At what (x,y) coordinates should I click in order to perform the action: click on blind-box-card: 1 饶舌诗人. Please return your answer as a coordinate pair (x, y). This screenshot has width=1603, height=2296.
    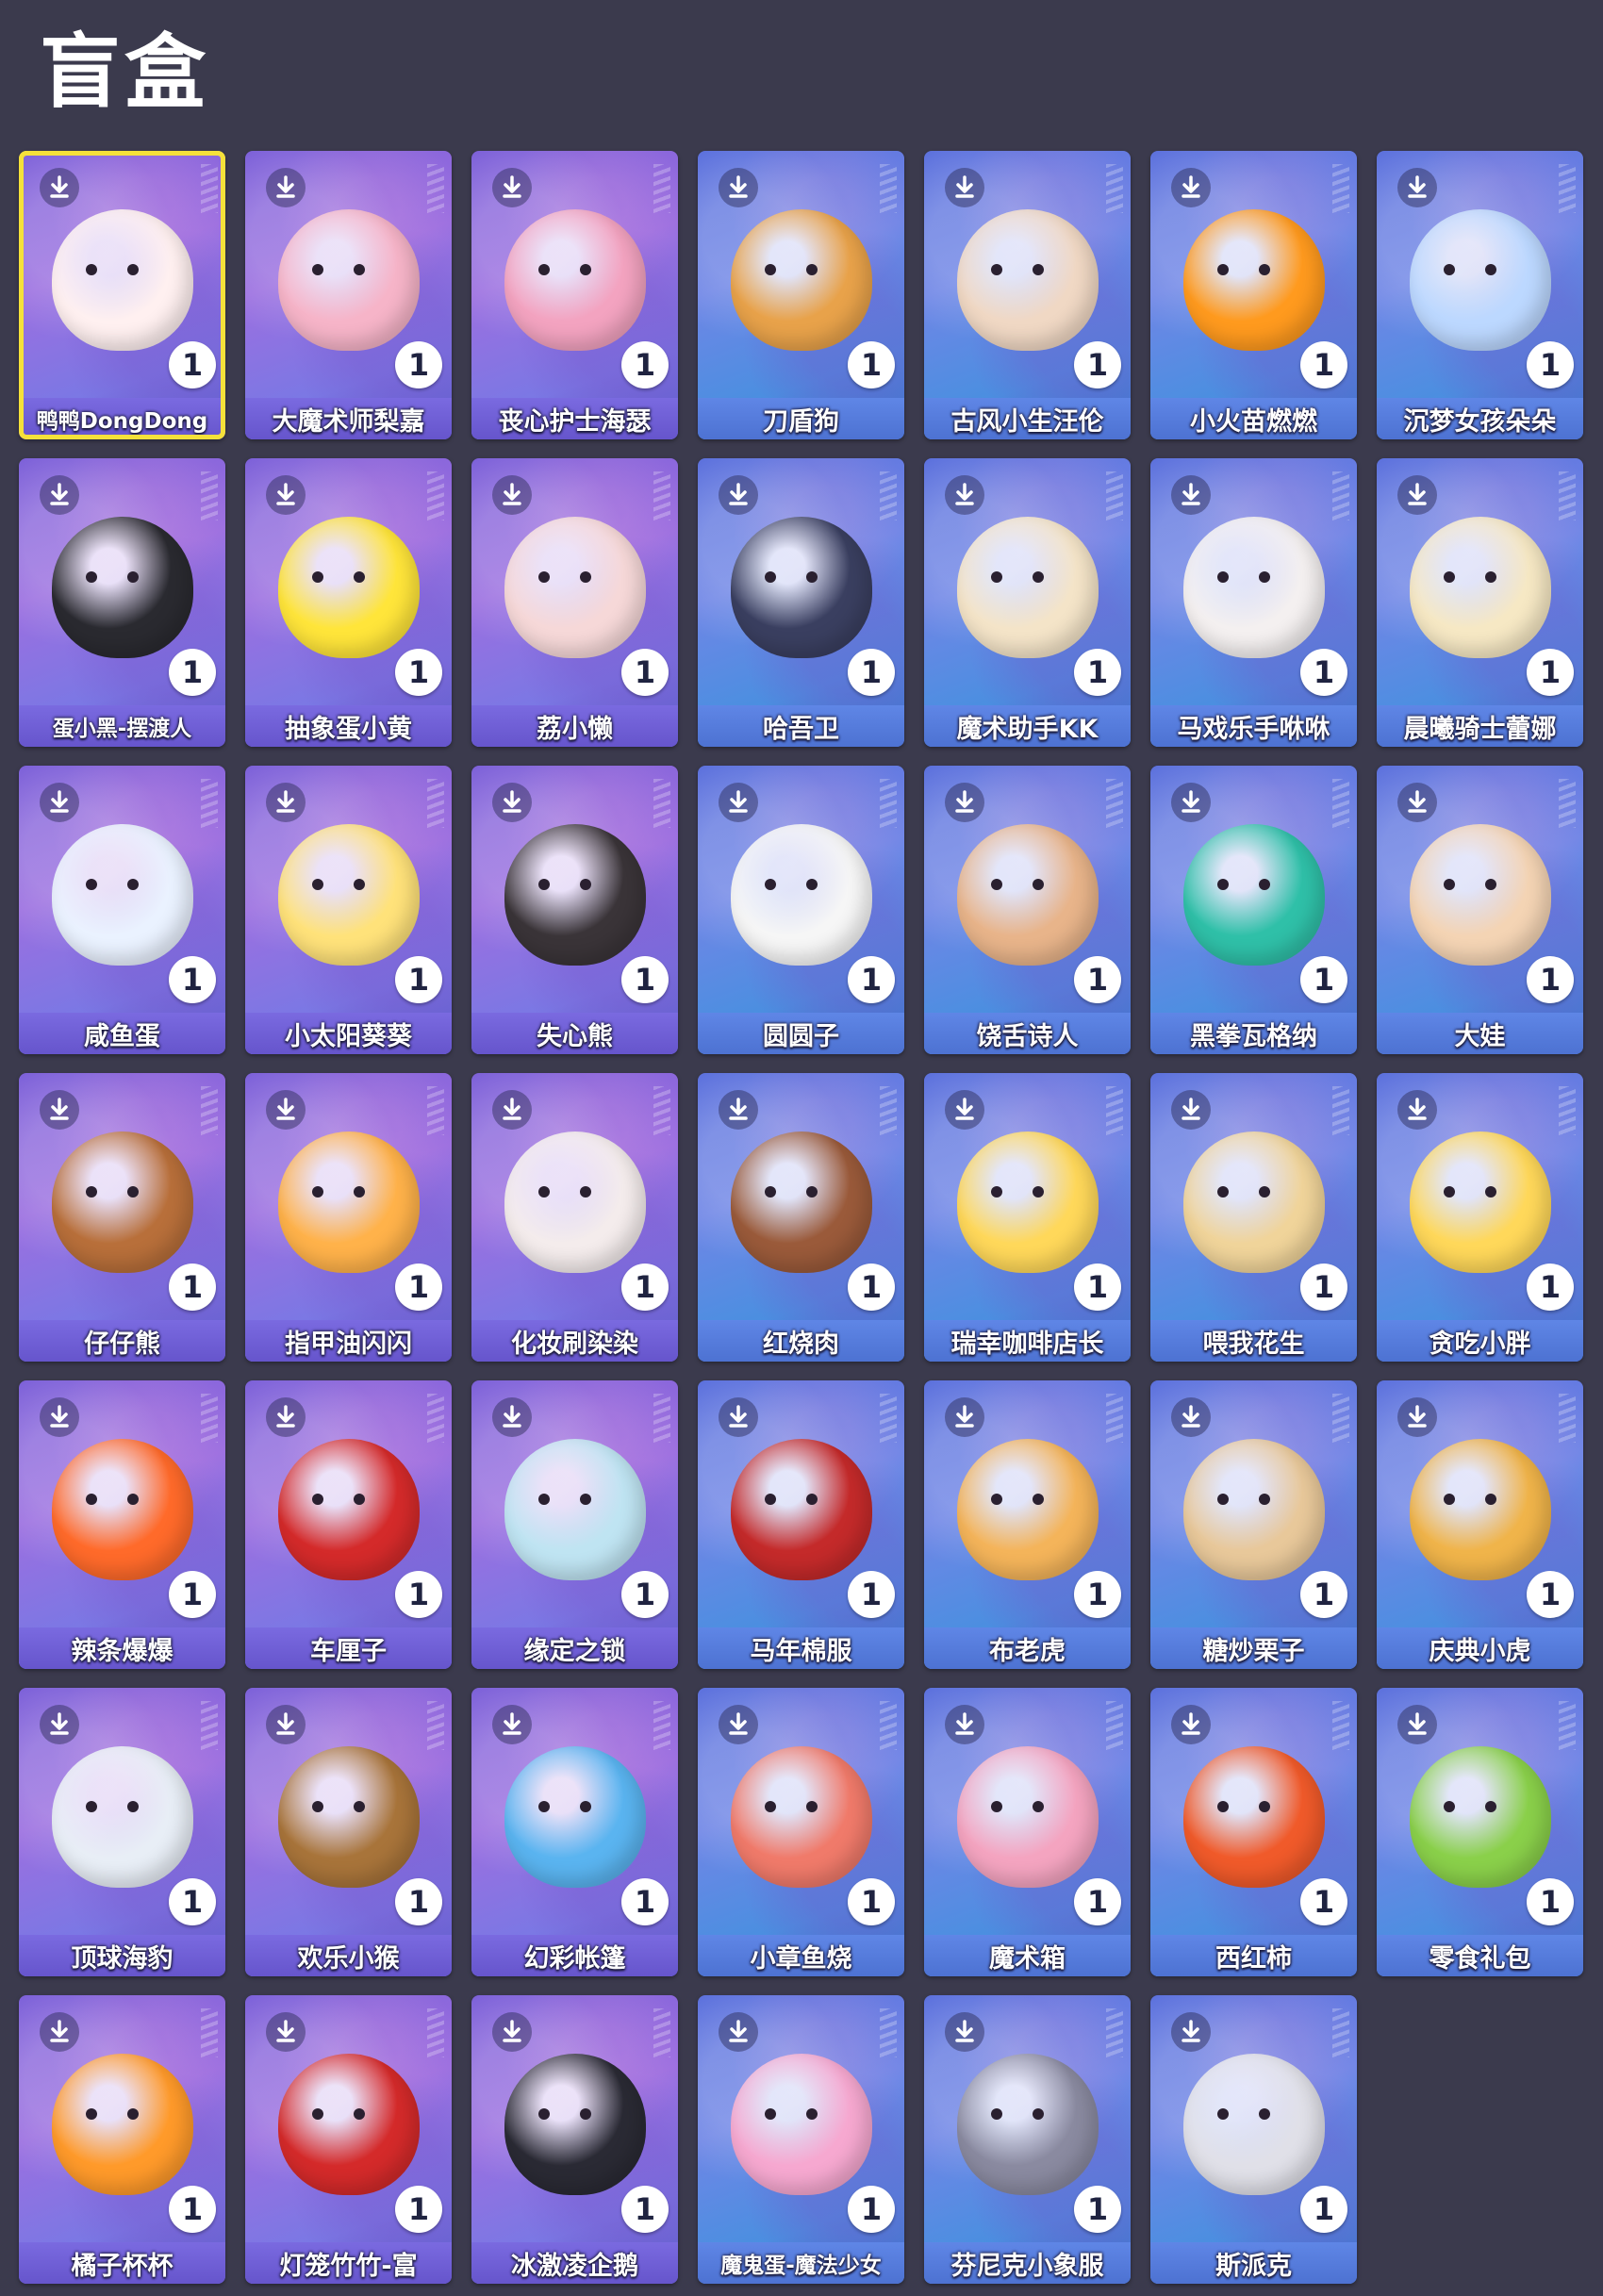
    Looking at the image, I should click on (1028, 910).